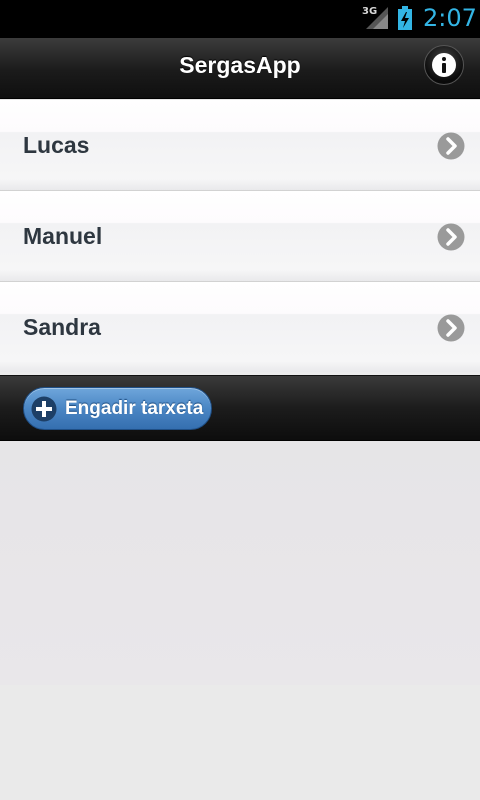 Image resolution: width=480 pixels, height=800 pixels. What do you see at coordinates (240, 742) in the screenshot?
I see `page-background` at bounding box center [240, 742].